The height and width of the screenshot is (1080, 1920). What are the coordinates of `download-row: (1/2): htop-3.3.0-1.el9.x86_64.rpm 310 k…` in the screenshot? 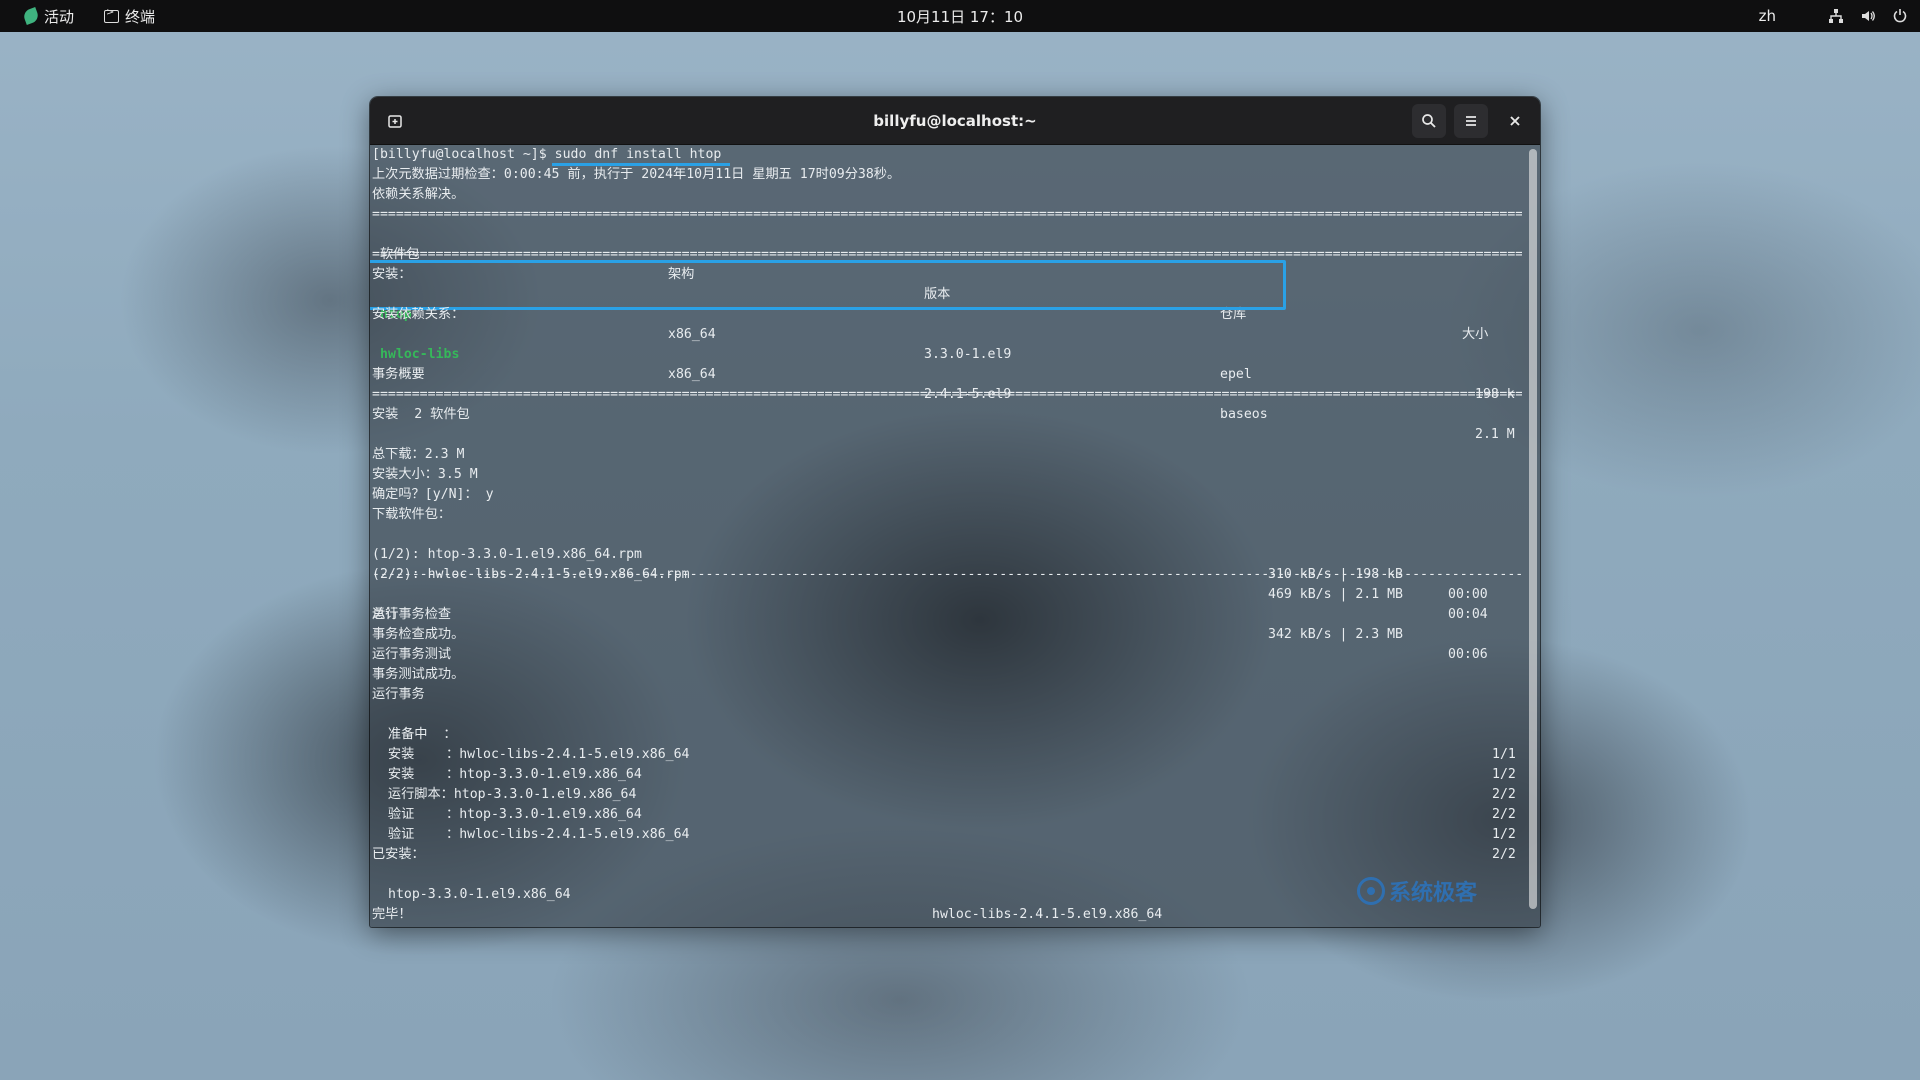 It's located at (947, 563).